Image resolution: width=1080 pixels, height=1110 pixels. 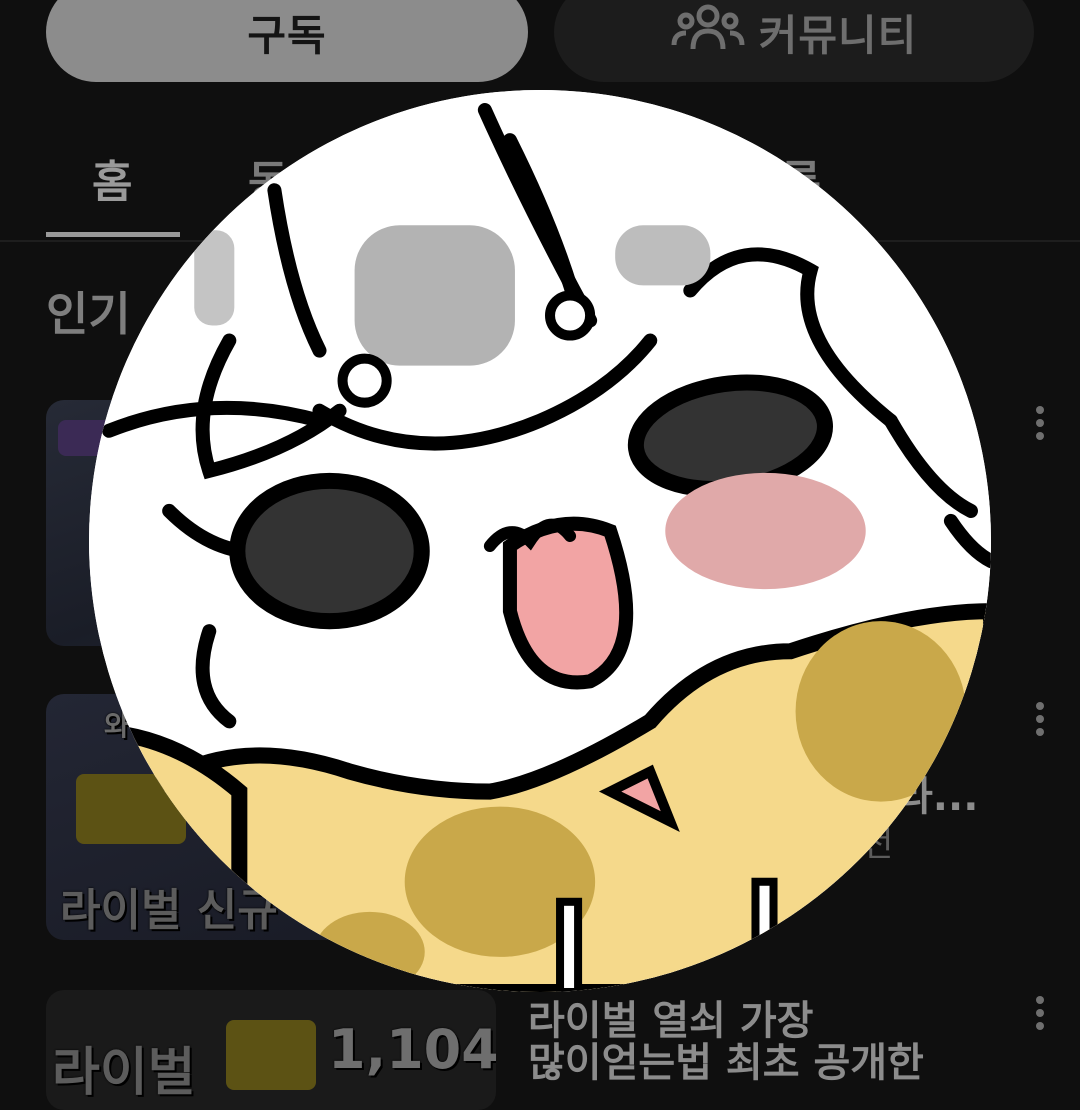 What do you see at coordinates (708, 32) in the screenshot?
I see `people-group-icon` at bounding box center [708, 32].